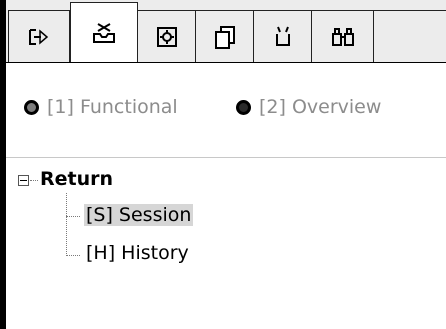  I want to click on tab-exit, so click(39, 36).